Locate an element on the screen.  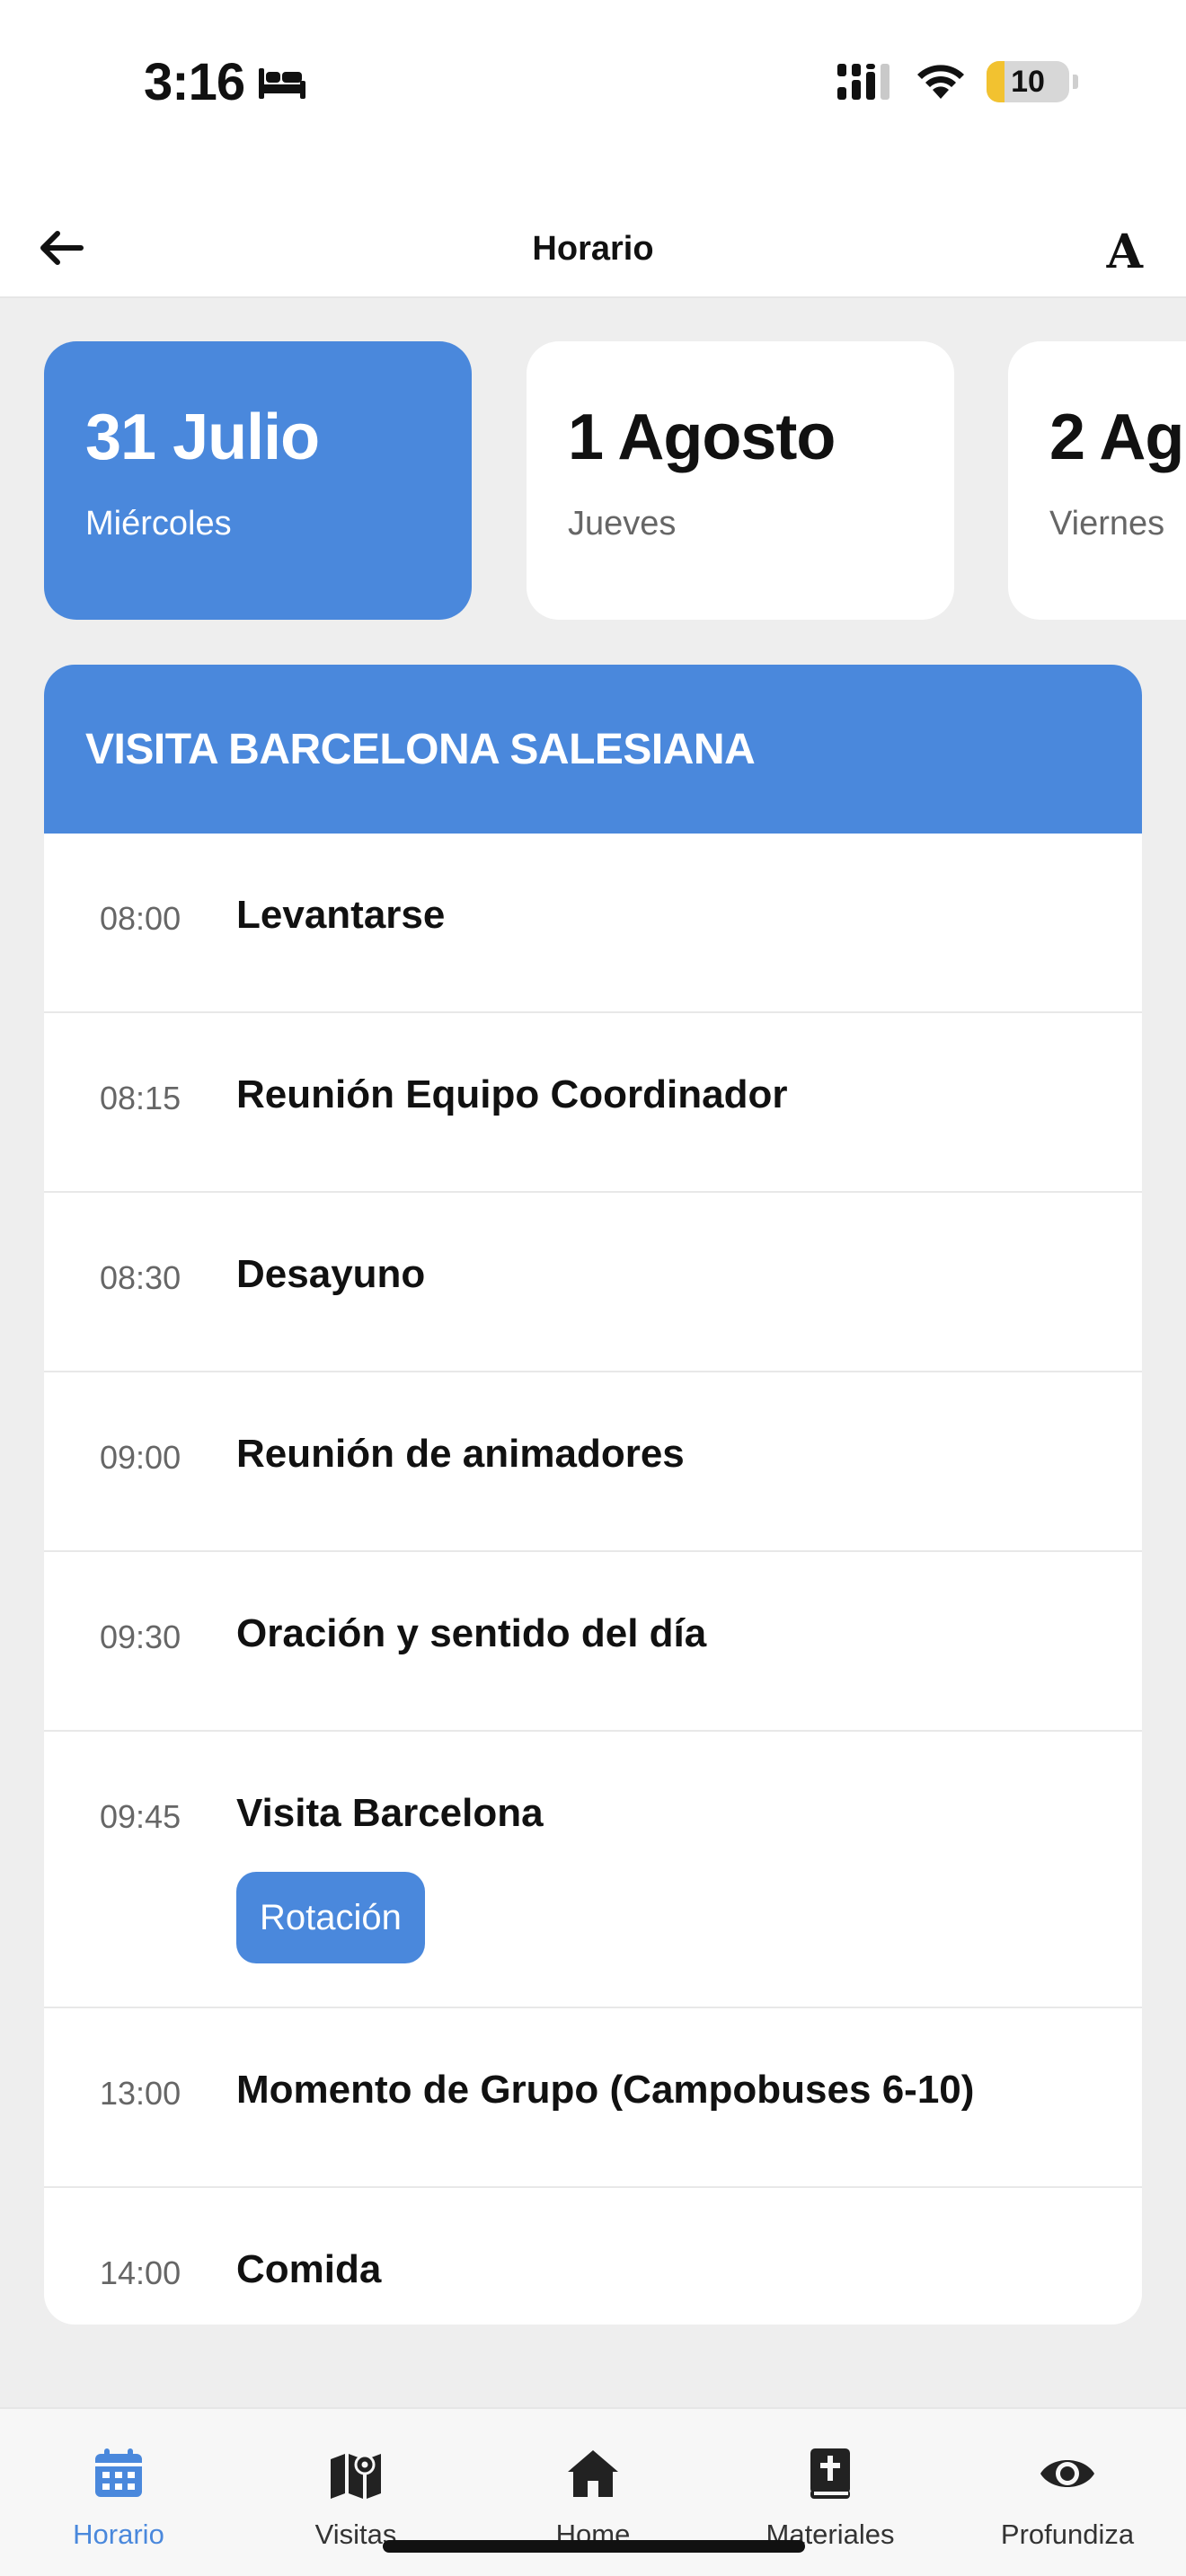
schedule-row: 08:00 Levantarse is located at coordinates (593, 923).